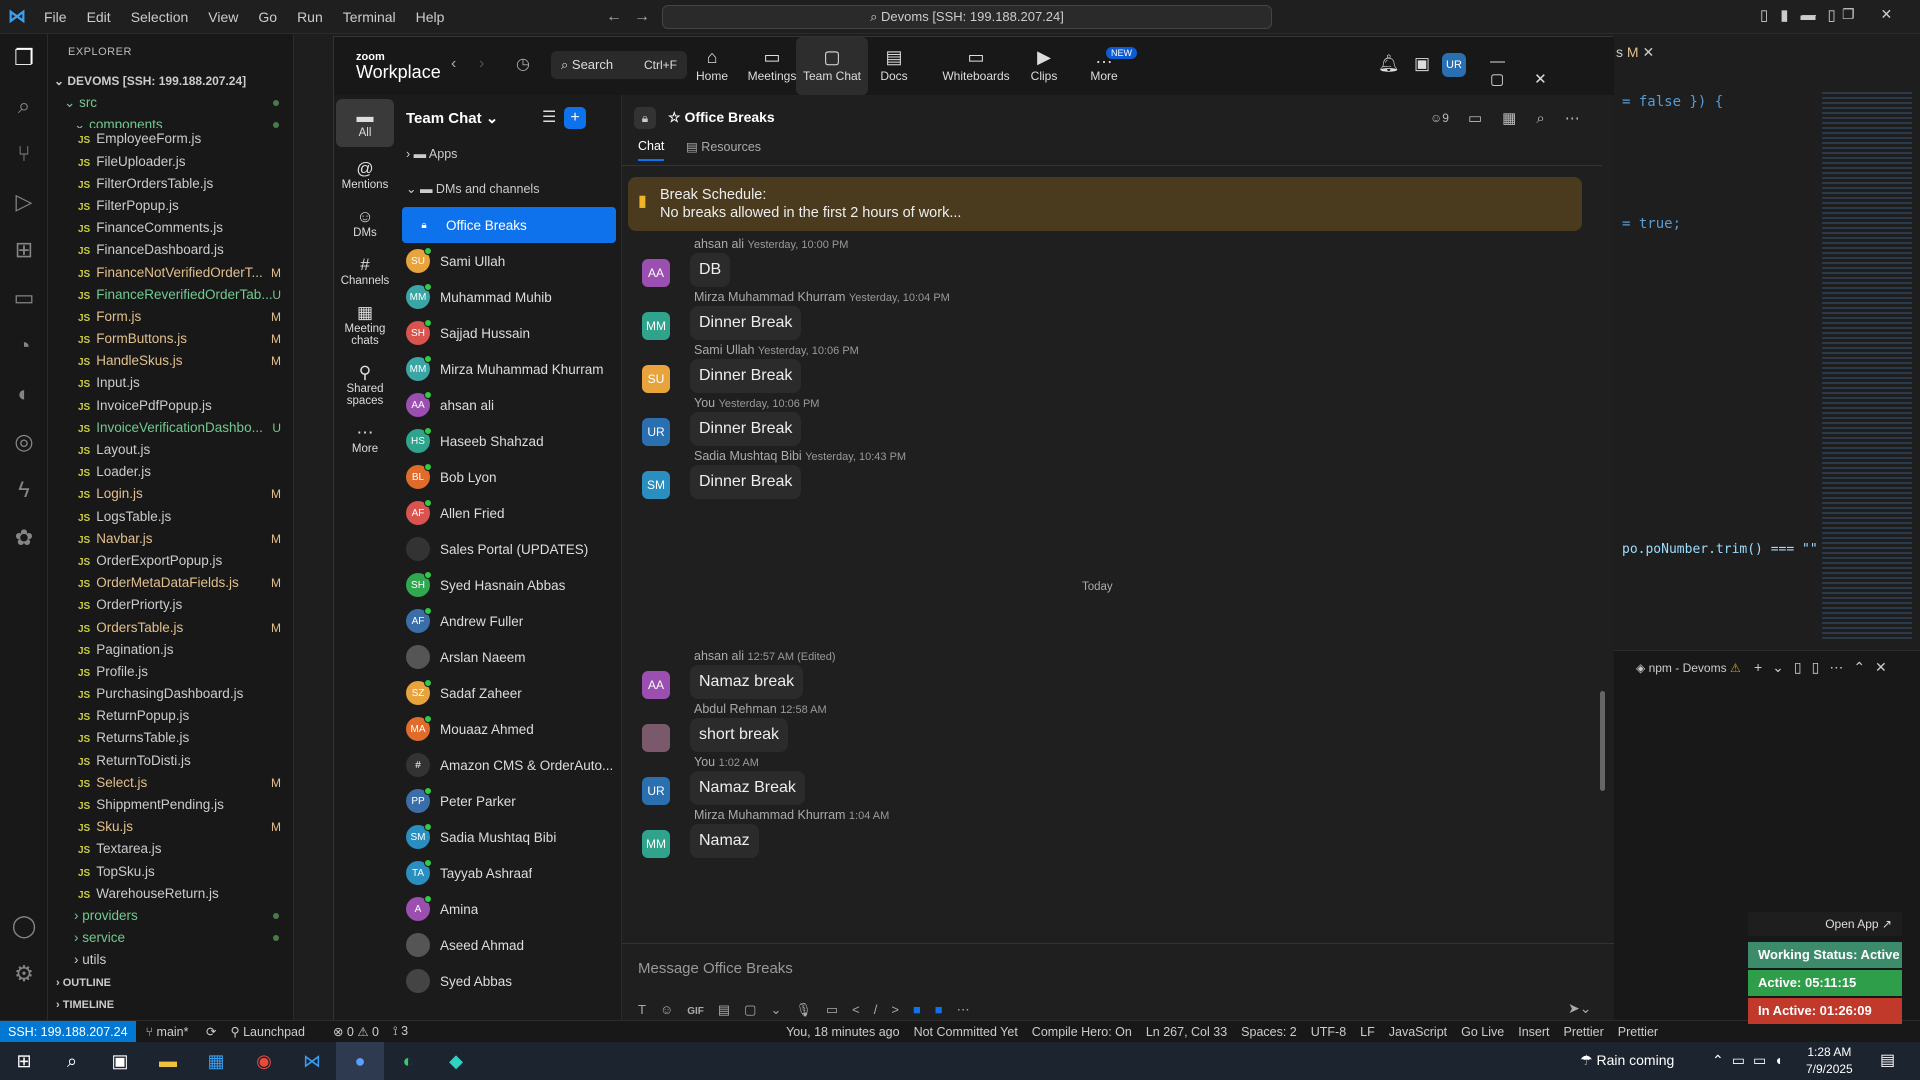 The width and height of the screenshot is (1920, 1080). Describe the element at coordinates (509, 513) in the screenshot. I see `chat-list-item: AF Allen Fried` at that location.